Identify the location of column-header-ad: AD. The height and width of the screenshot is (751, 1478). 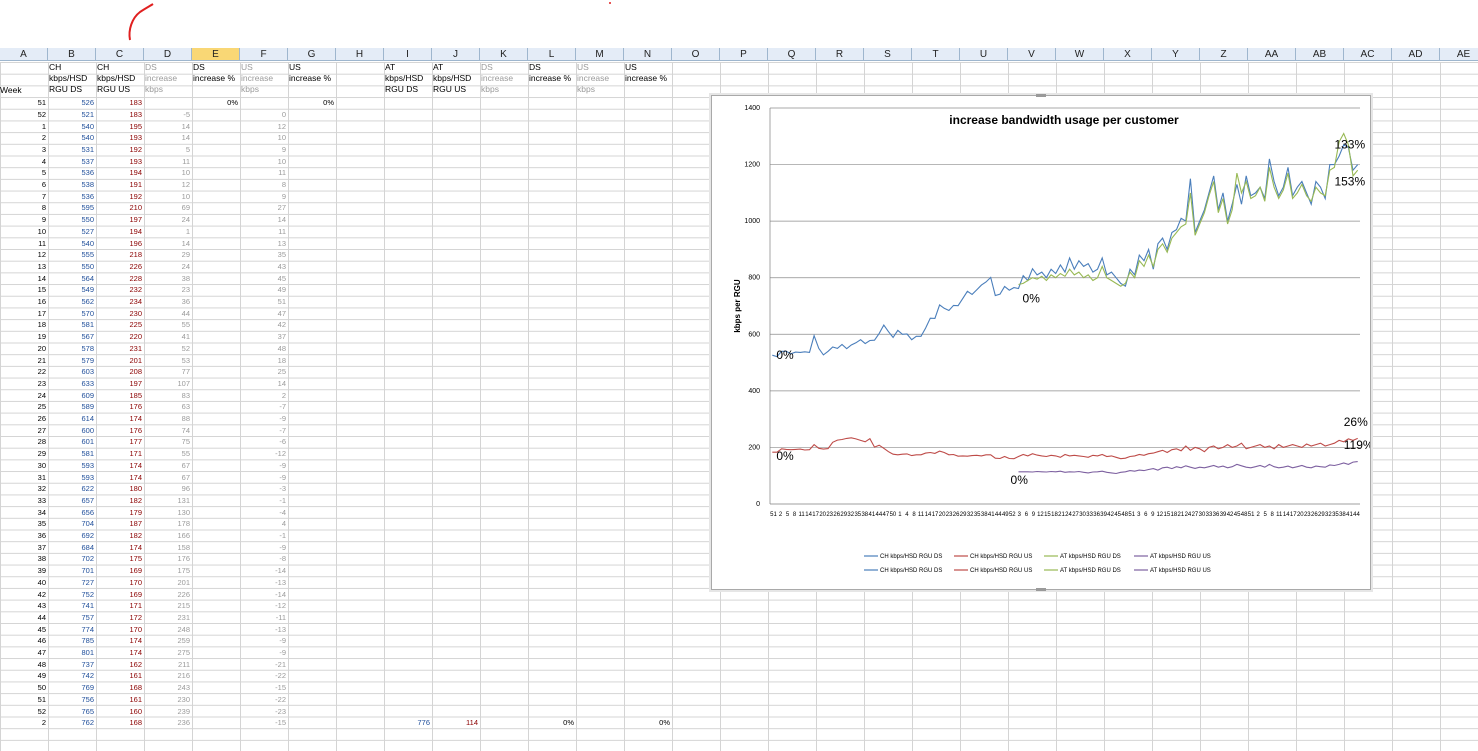
(1416, 54).